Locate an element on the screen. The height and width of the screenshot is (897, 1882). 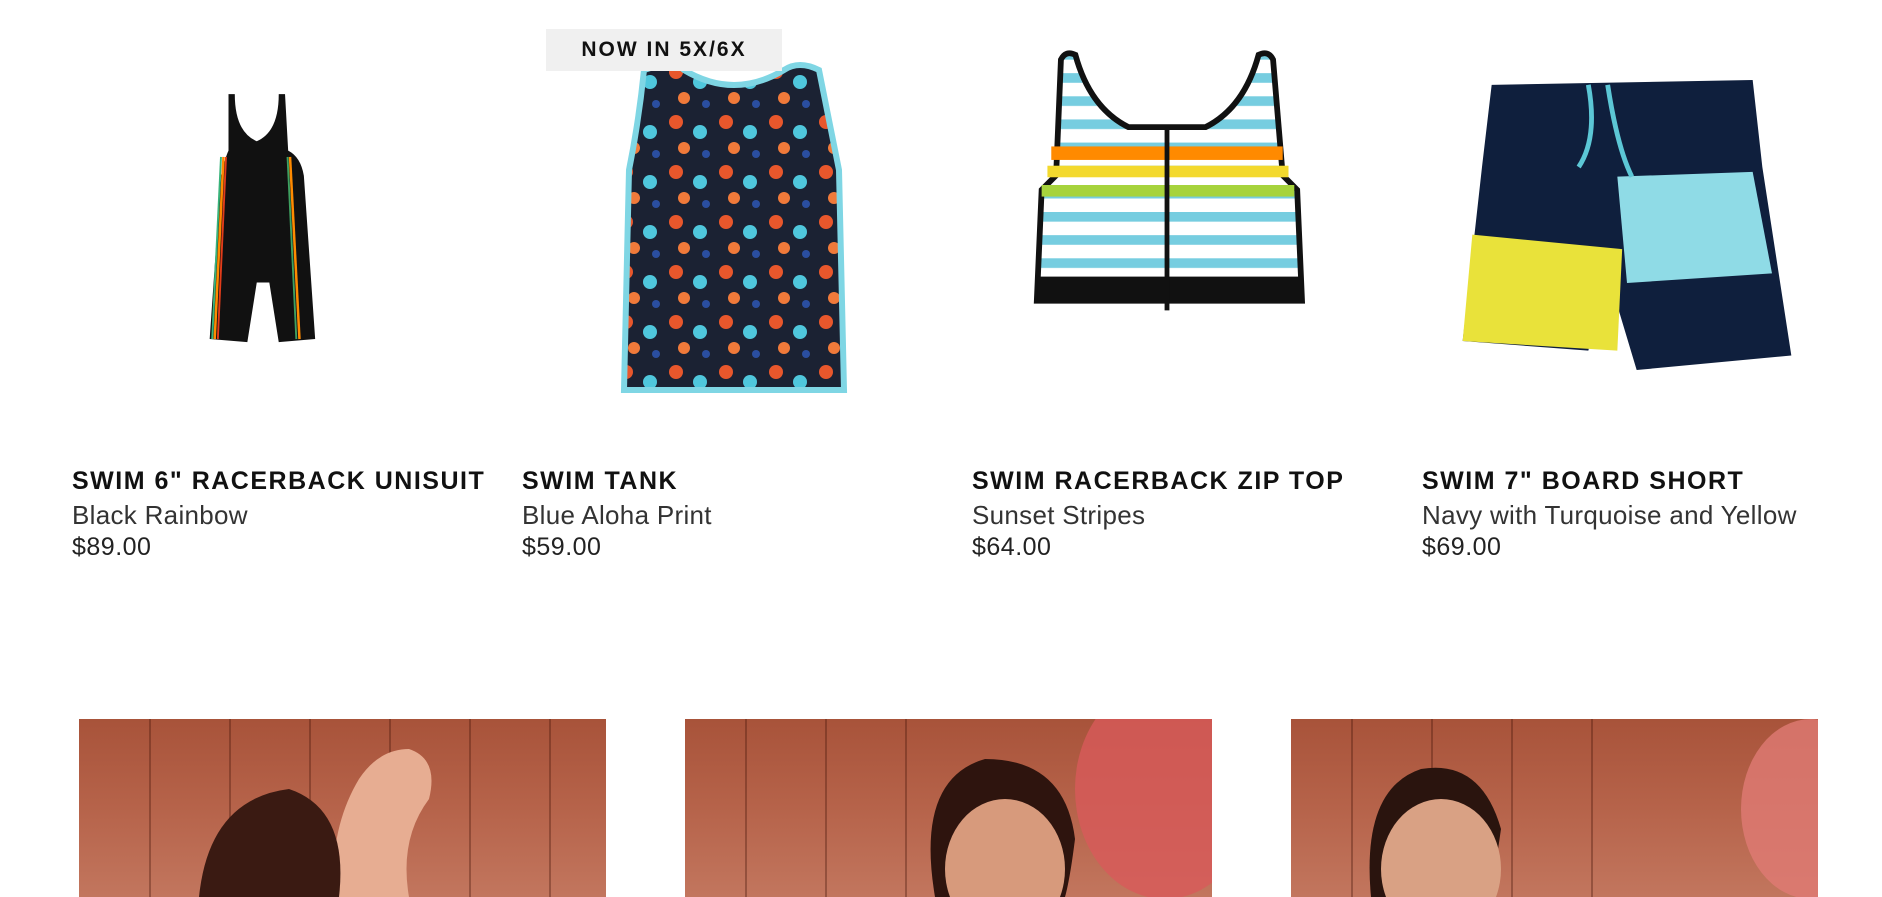
product-name: SWIM RACERBACK ZIP TOP is located at coordinates (1158, 481).